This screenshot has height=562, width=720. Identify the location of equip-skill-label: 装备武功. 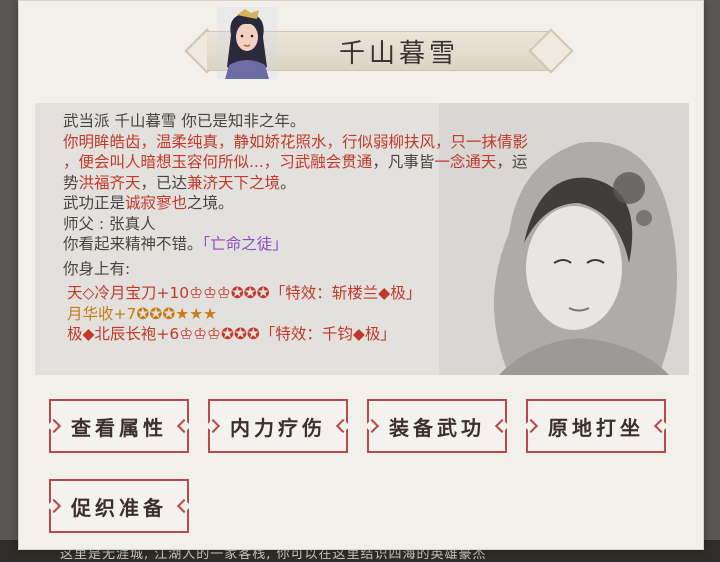
(437, 427).